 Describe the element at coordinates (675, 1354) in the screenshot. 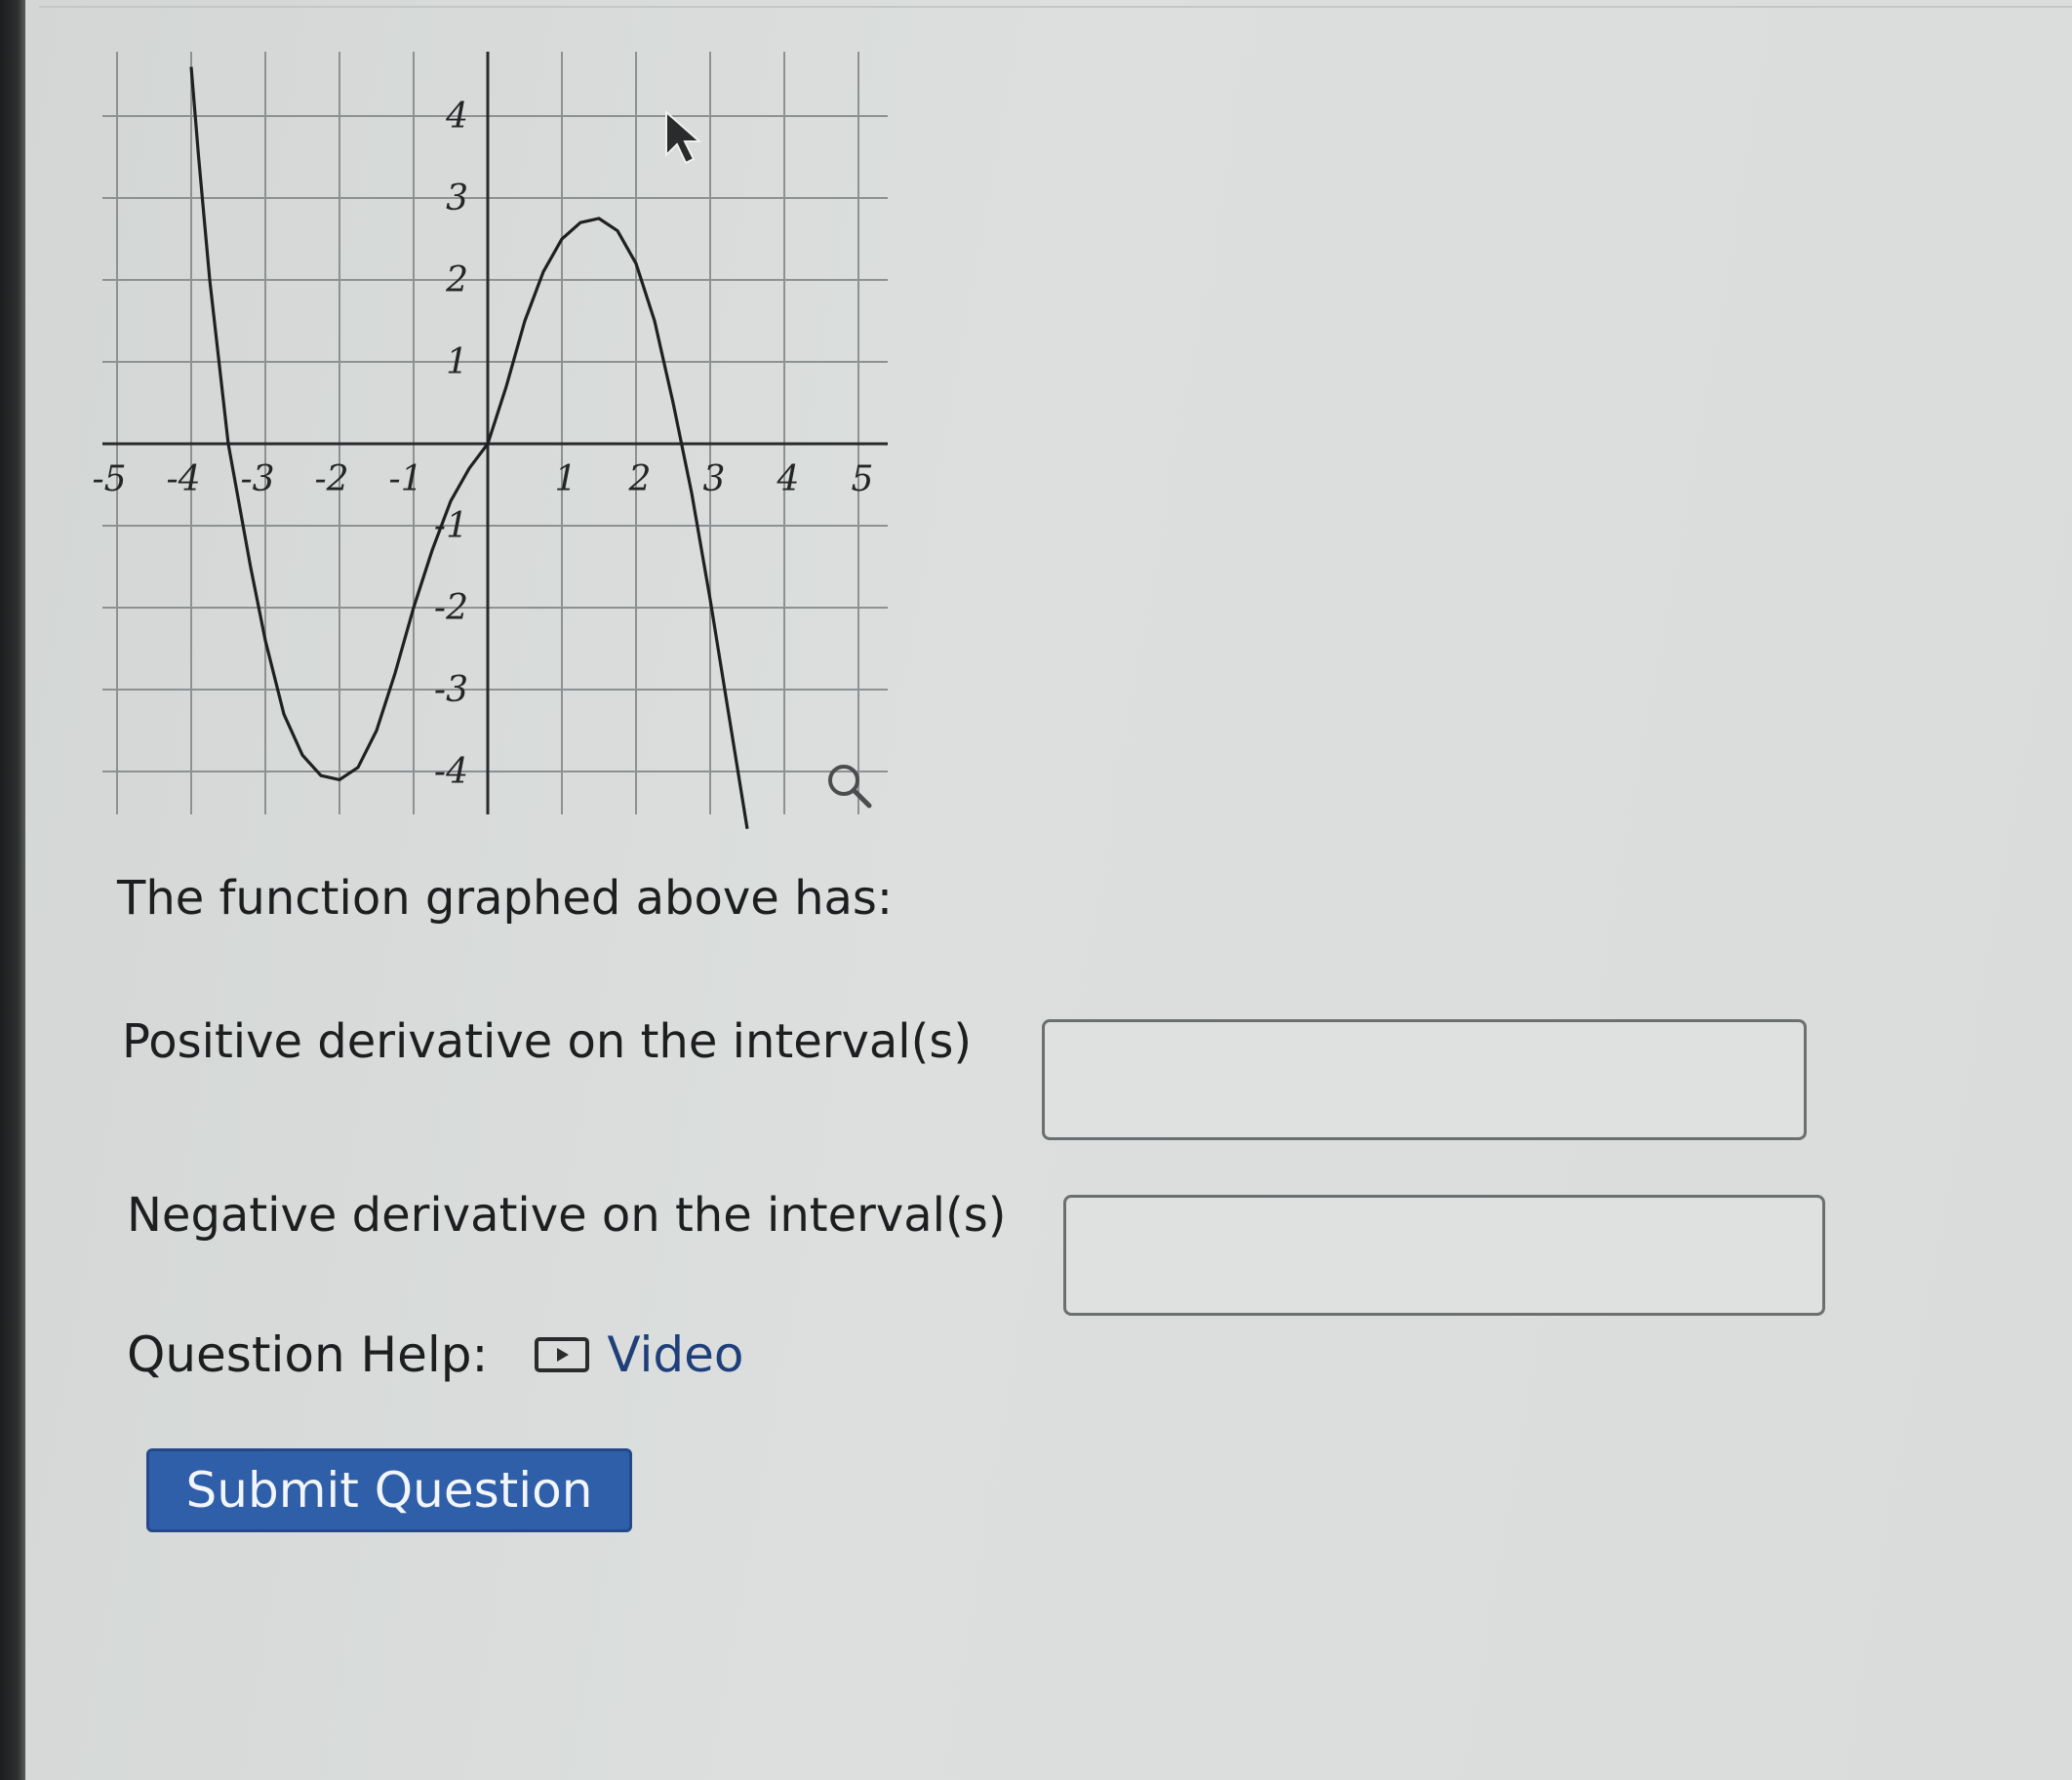

I see `video-label: Video` at that location.